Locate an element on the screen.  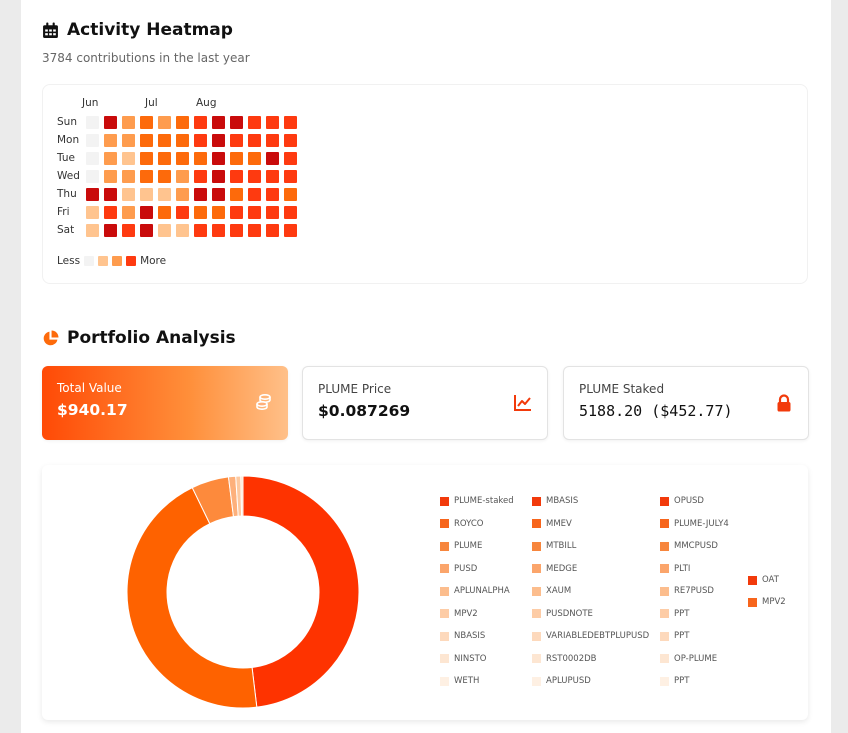
legend-item: PLTI is located at coordinates (675, 569).